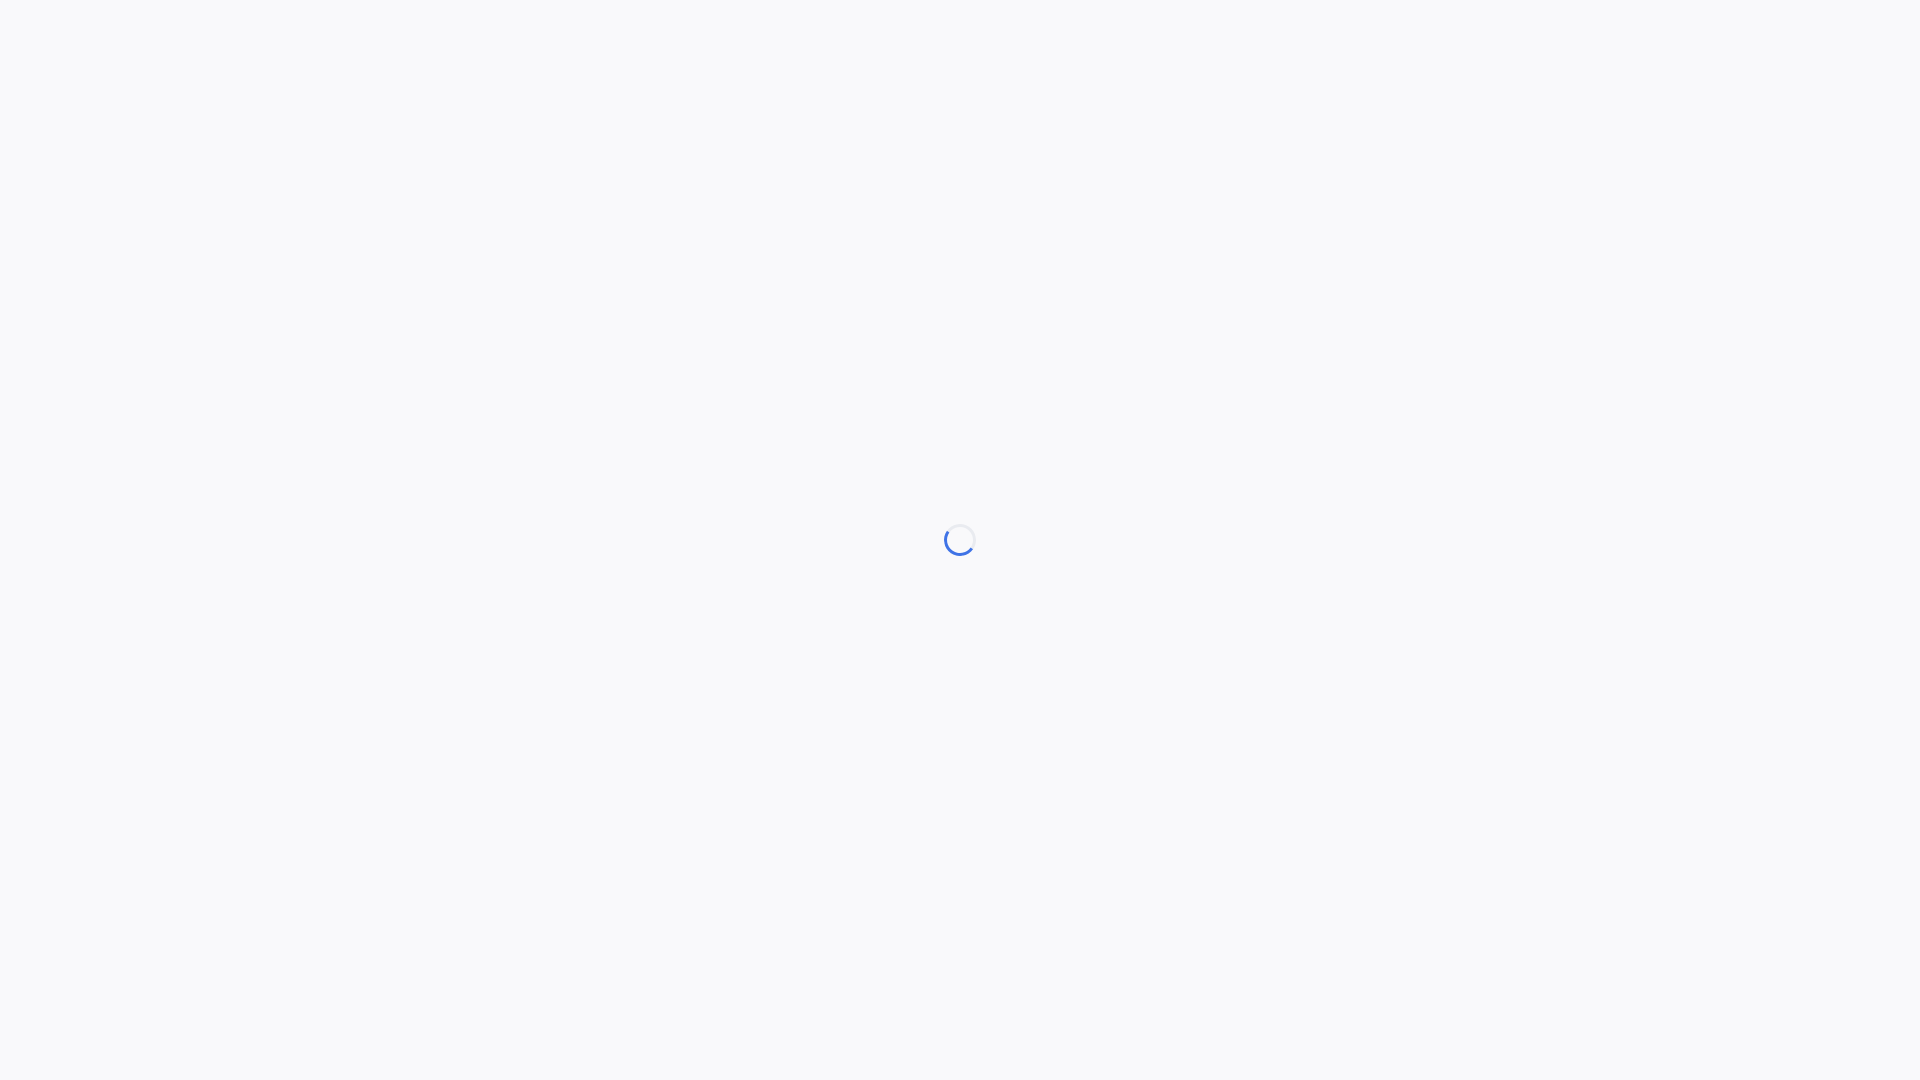 This screenshot has width=1920, height=1080. I want to click on loading-spinner-icon, so click(960, 540).